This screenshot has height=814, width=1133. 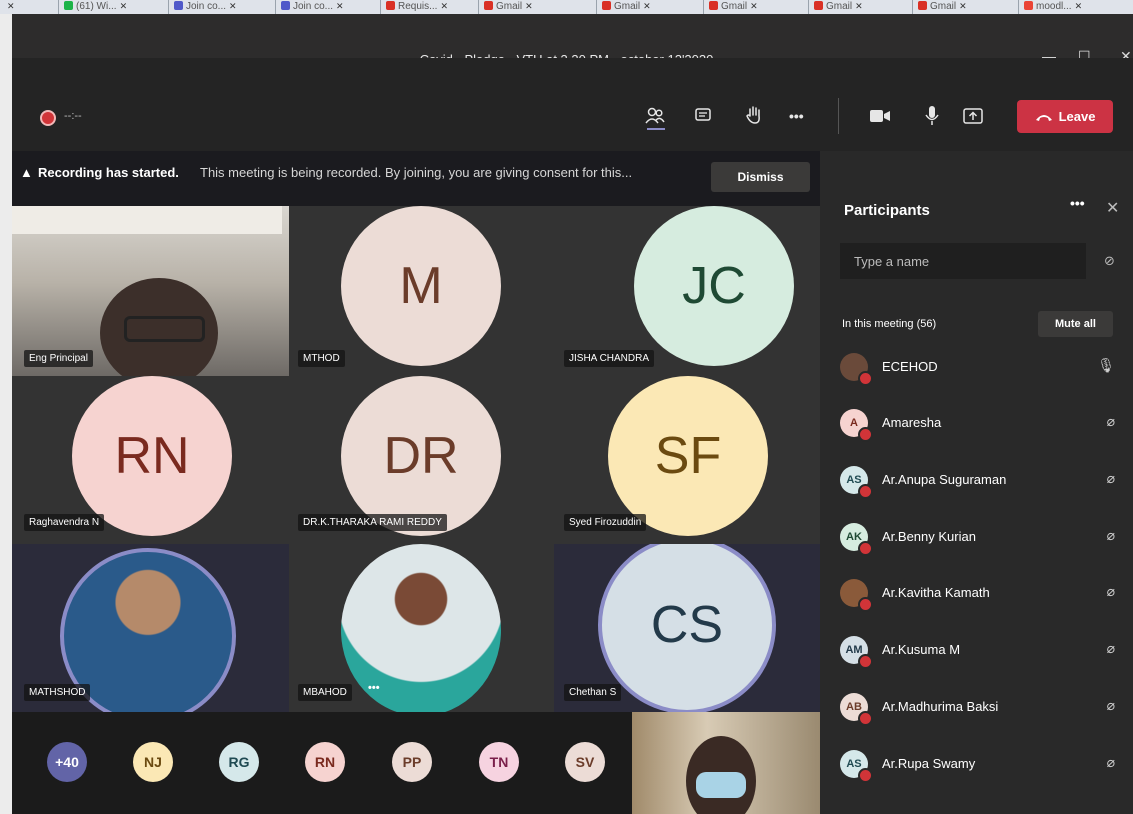 I want to click on face-mask, so click(x=721, y=785).